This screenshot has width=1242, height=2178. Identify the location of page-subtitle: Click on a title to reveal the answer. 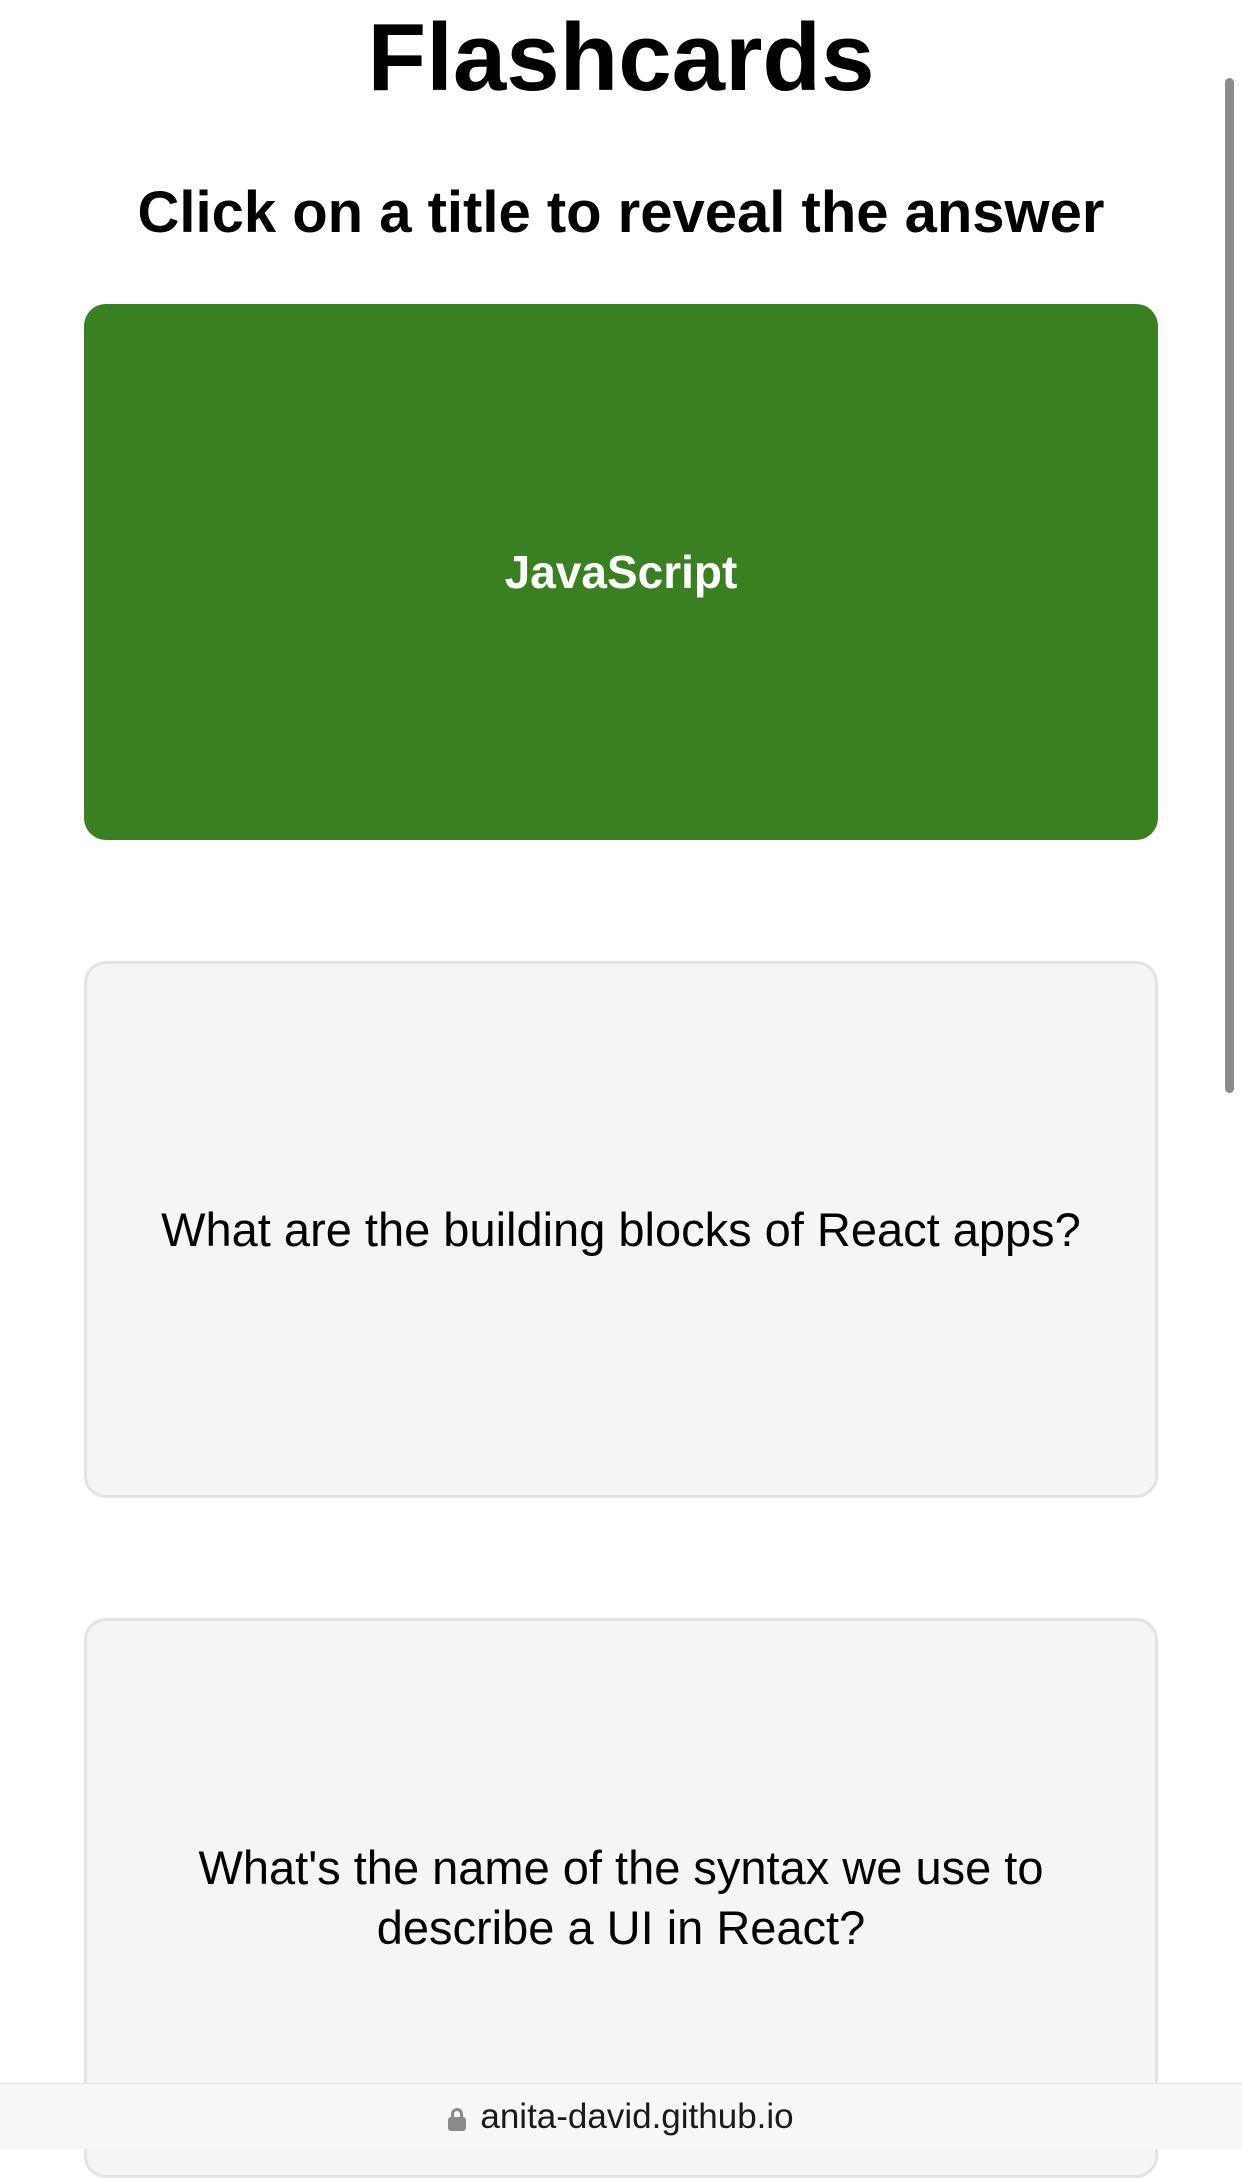
(621, 212).